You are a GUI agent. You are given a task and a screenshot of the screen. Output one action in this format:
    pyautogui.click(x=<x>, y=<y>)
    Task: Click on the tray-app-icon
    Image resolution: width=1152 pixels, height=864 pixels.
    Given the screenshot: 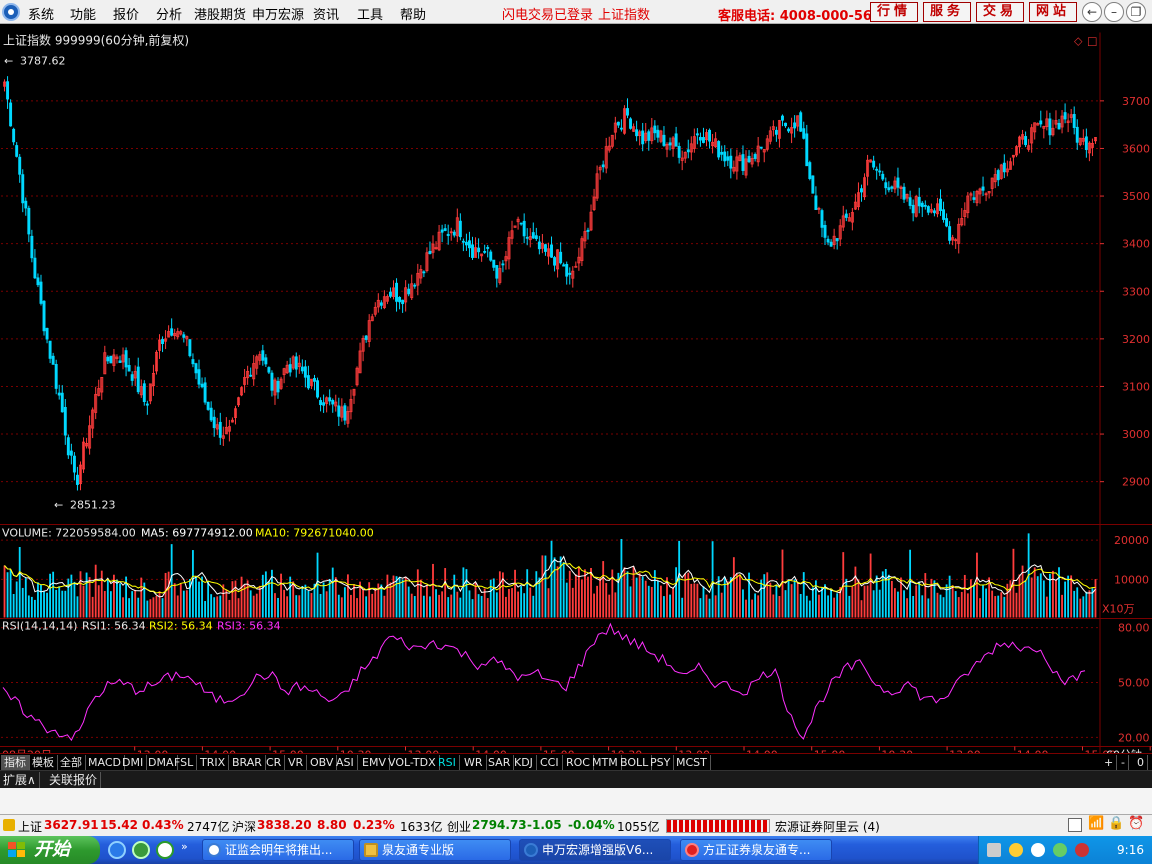 What is the action you would take?
    pyautogui.click(x=1082, y=850)
    